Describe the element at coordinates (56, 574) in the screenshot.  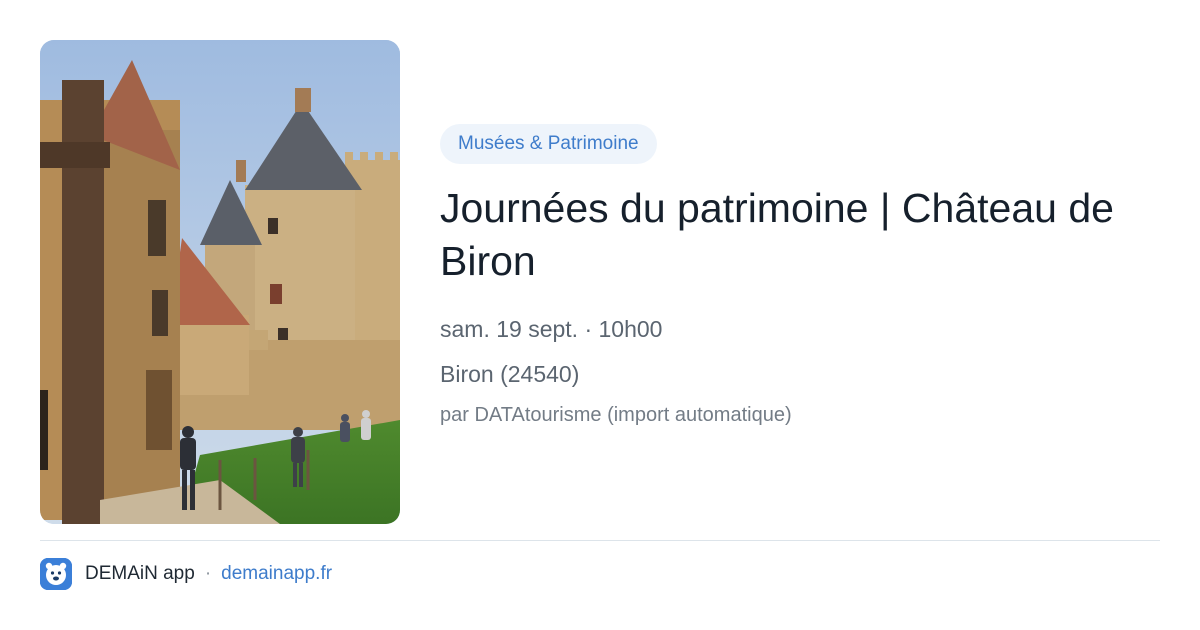
I see `demain-app-logo-icon` at that location.